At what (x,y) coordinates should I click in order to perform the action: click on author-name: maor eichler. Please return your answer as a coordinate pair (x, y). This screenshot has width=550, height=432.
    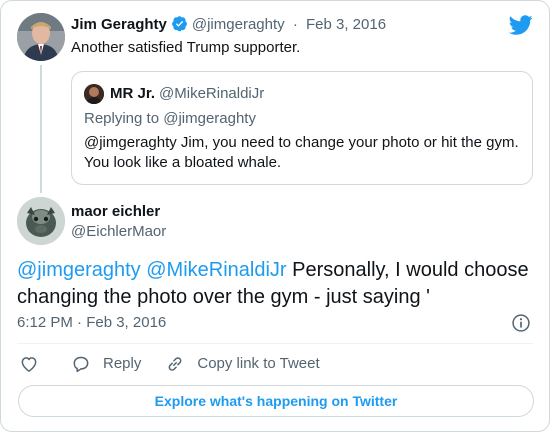
    Looking at the image, I should click on (115, 212).